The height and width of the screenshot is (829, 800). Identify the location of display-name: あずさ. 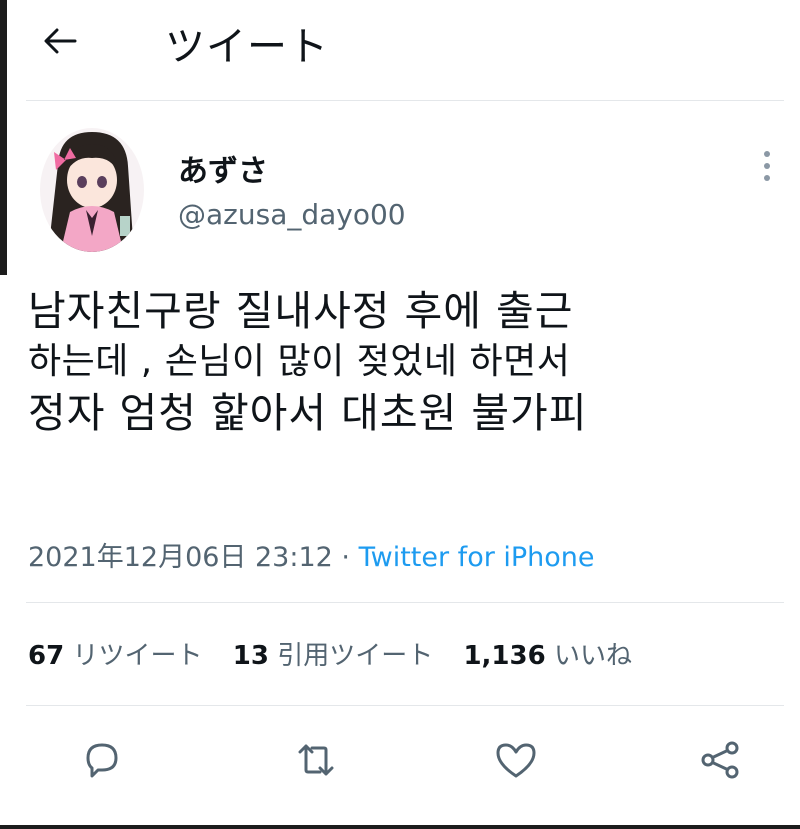
(223, 168).